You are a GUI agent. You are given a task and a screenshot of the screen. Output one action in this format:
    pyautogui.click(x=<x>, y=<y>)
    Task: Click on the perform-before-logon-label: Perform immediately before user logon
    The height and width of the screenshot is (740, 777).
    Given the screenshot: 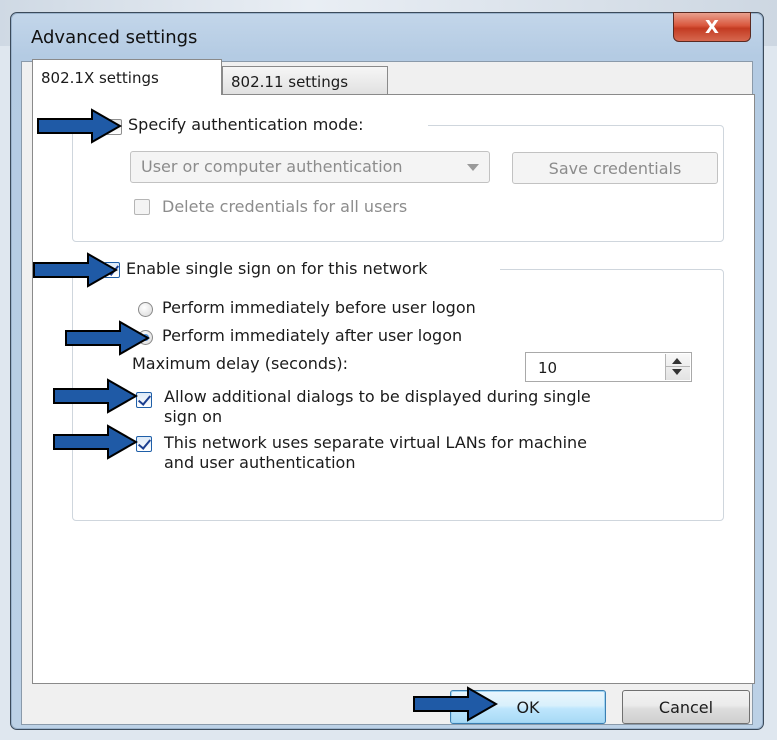 What is the action you would take?
    pyautogui.click(x=319, y=307)
    